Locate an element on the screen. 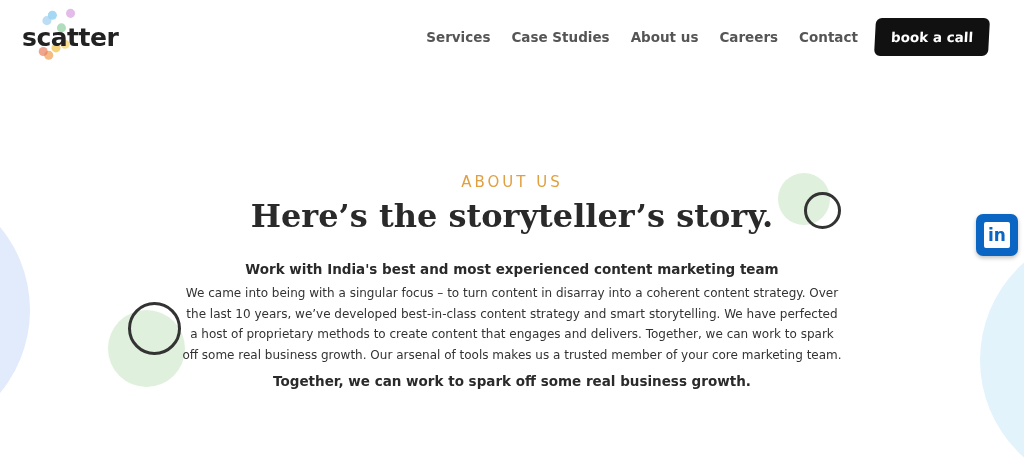  section-subtitle: Work with India's best and most experienced content marketing team is located at coordinates (512, 269).